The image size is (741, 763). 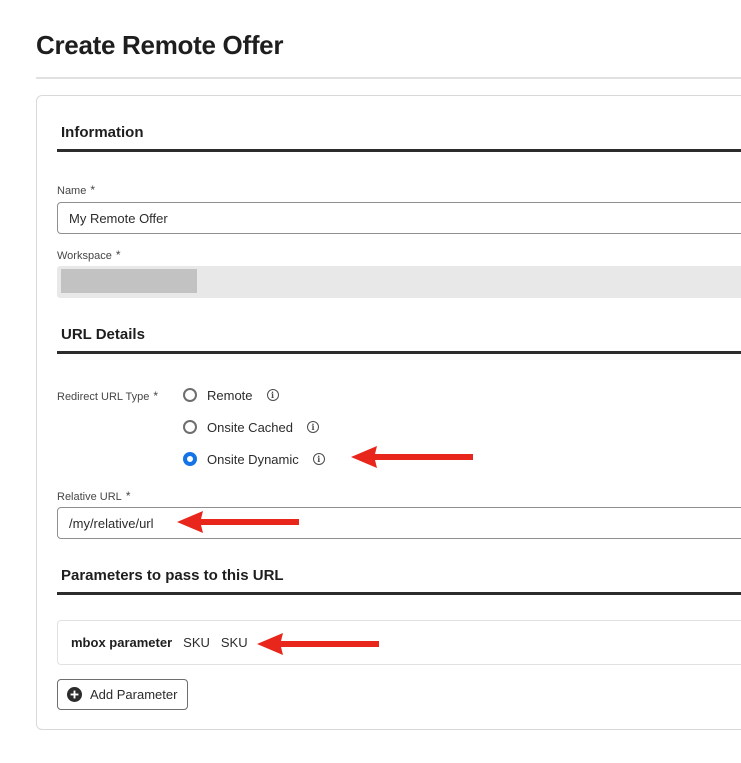 What do you see at coordinates (399, 593) in the screenshot?
I see `section-rule-parameters` at bounding box center [399, 593].